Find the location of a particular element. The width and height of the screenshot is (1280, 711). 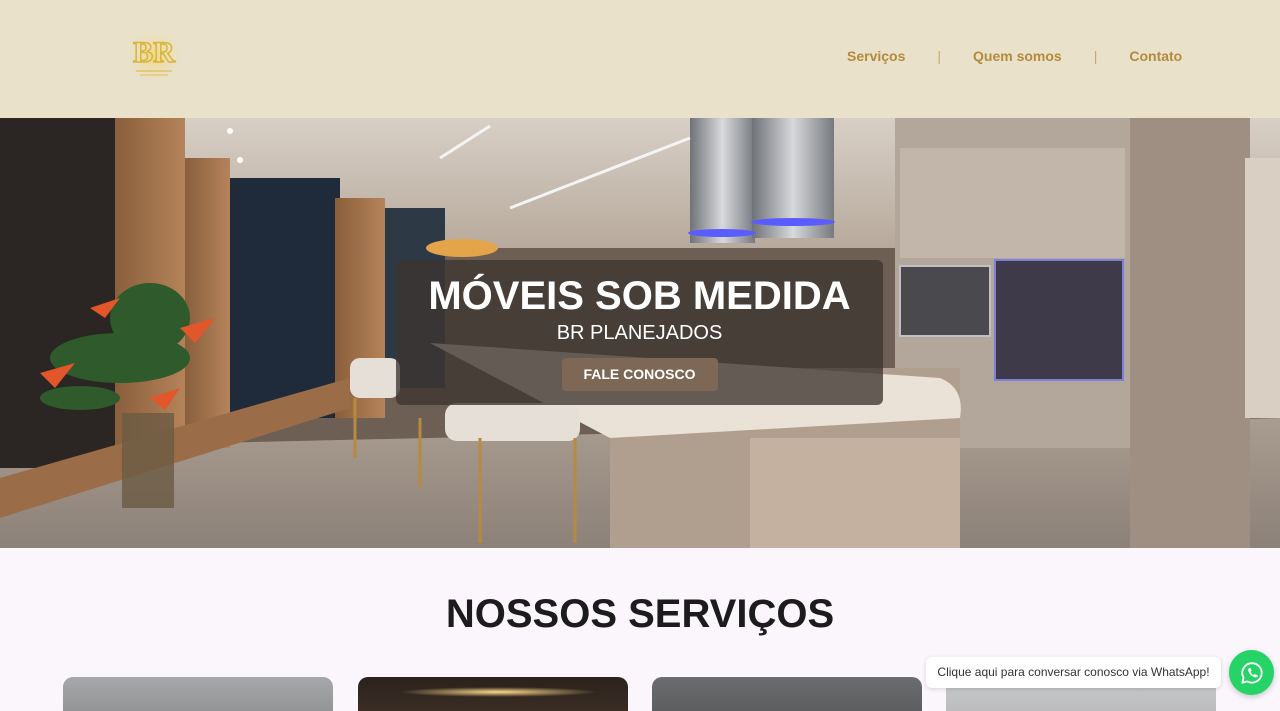

main-nav: Serviços | Quem somos | Contato is located at coordinates (1014, 56).